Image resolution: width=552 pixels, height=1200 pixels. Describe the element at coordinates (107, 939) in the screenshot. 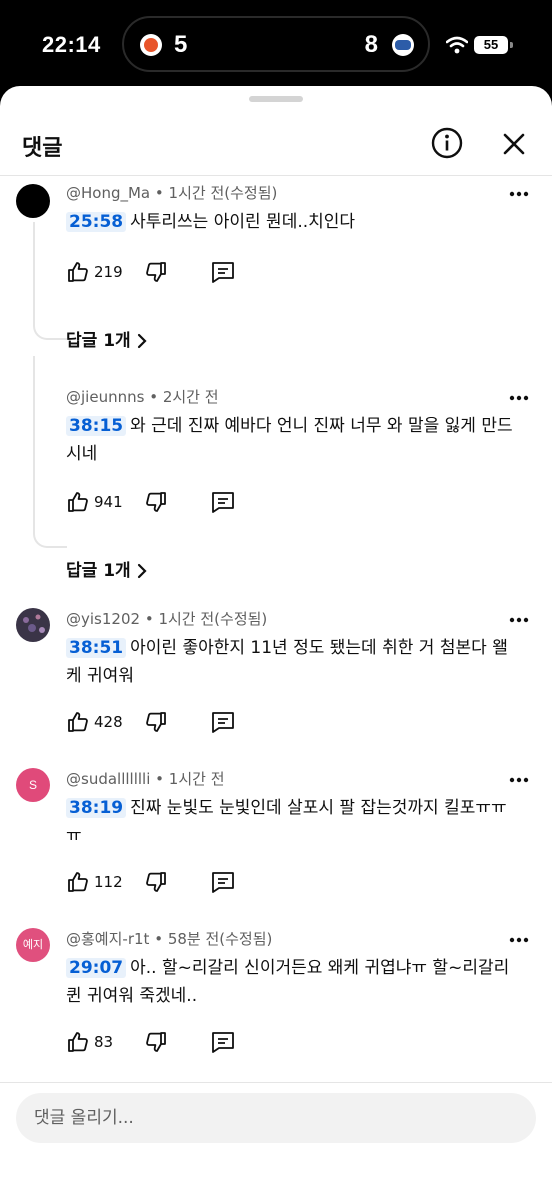

I see `comment-author: @홍예지-r1t` at that location.